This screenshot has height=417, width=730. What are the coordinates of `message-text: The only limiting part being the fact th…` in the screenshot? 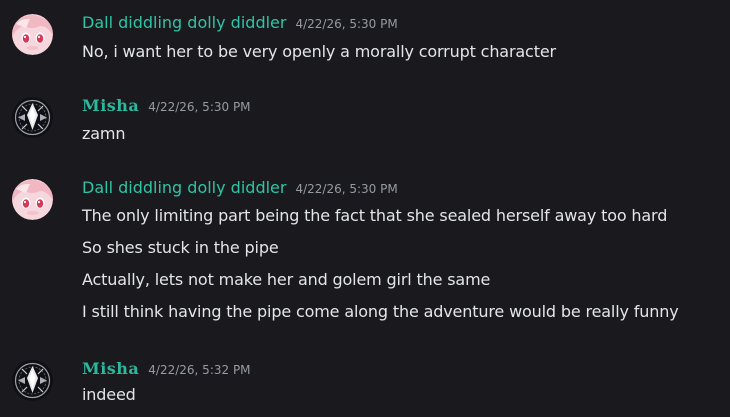 It's located at (375, 215).